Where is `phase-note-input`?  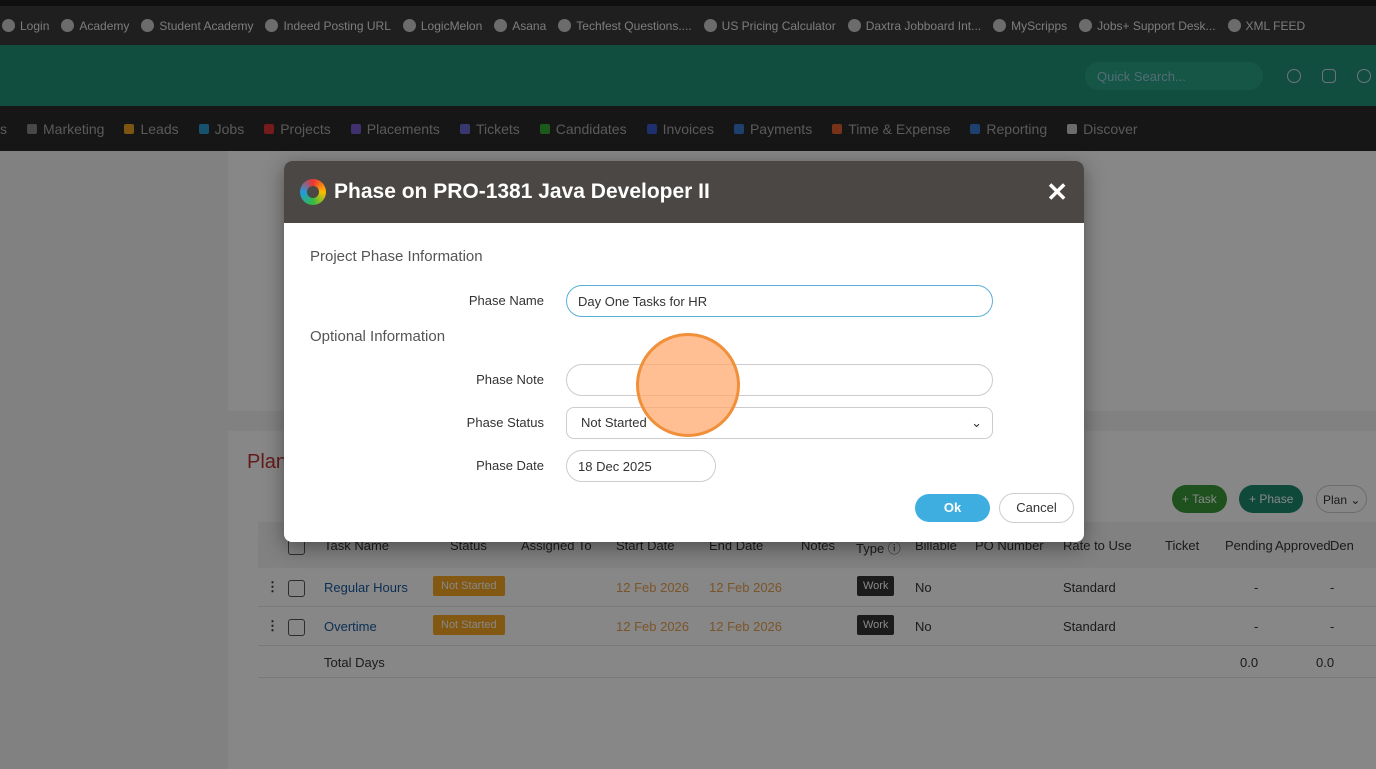
phase-note-input is located at coordinates (779, 380).